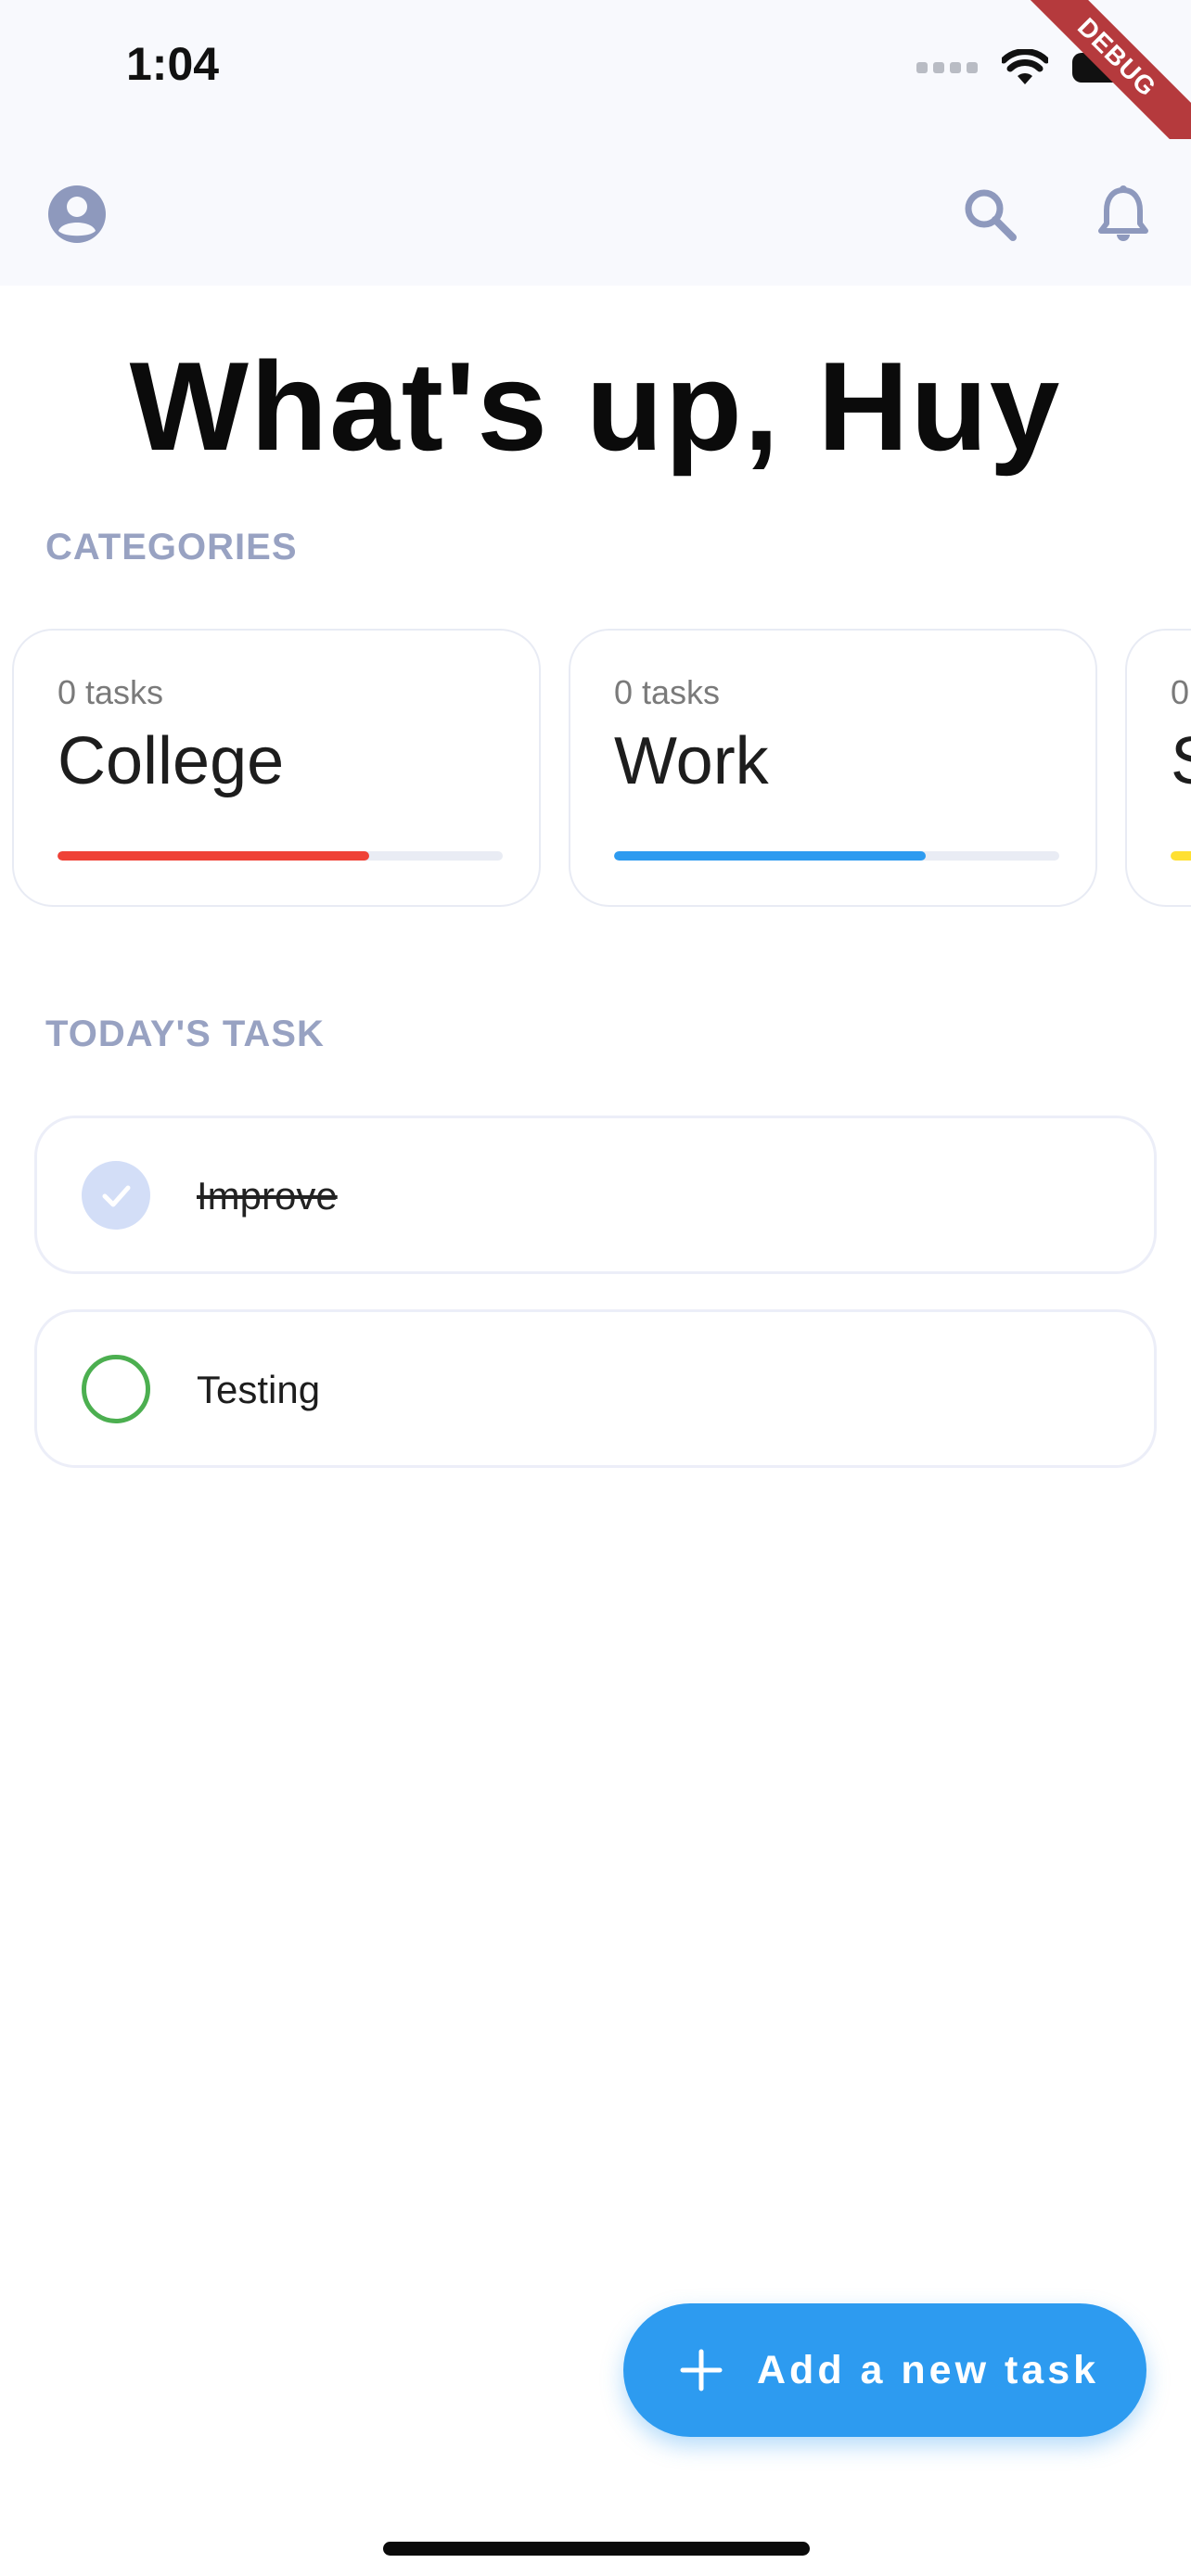 This screenshot has width=1191, height=2576. I want to click on category-card-college: 0 tasks College, so click(276, 768).